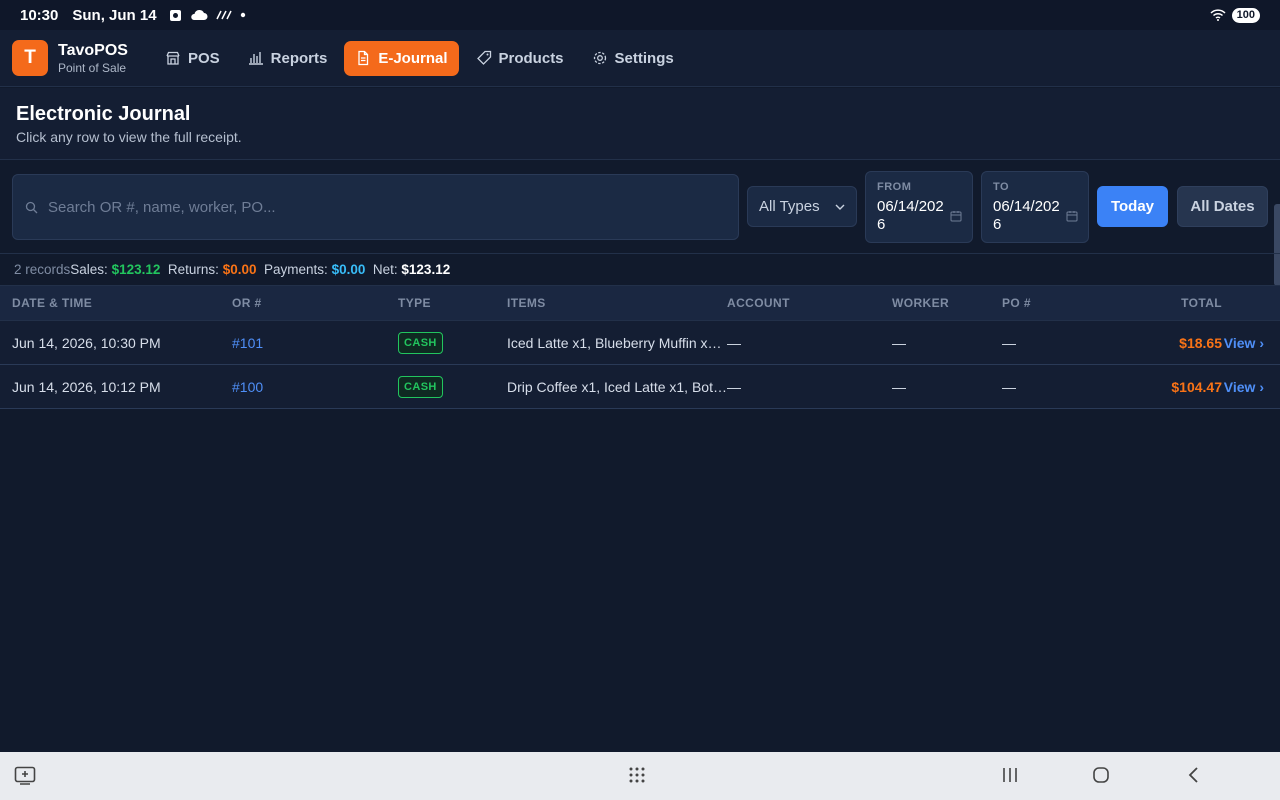 Image resolution: width=1280 pixels, height=800 pixels. What do you see at coordinates (599, 58) in the screenshot?
I see `gear-icon` at bounding box center [599, 58].